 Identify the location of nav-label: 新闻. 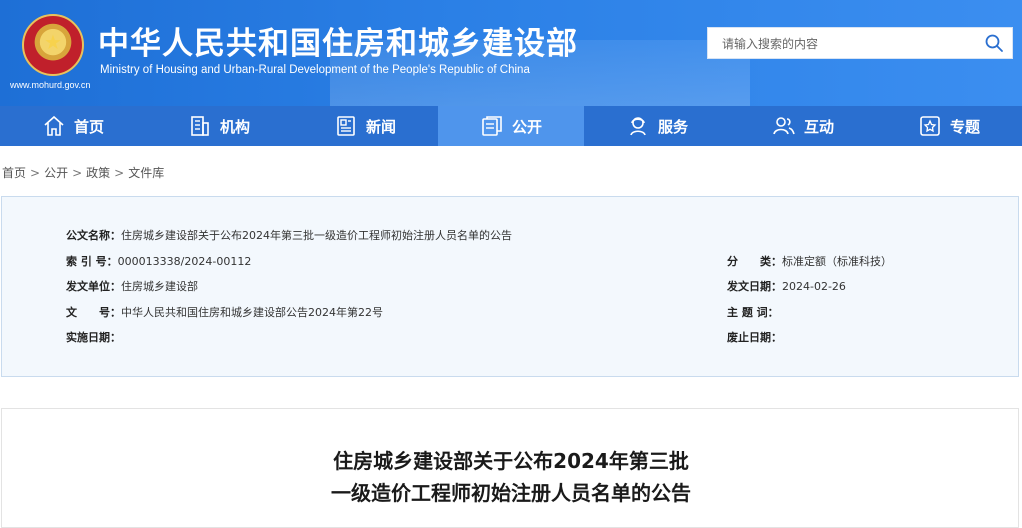
(380, 126).